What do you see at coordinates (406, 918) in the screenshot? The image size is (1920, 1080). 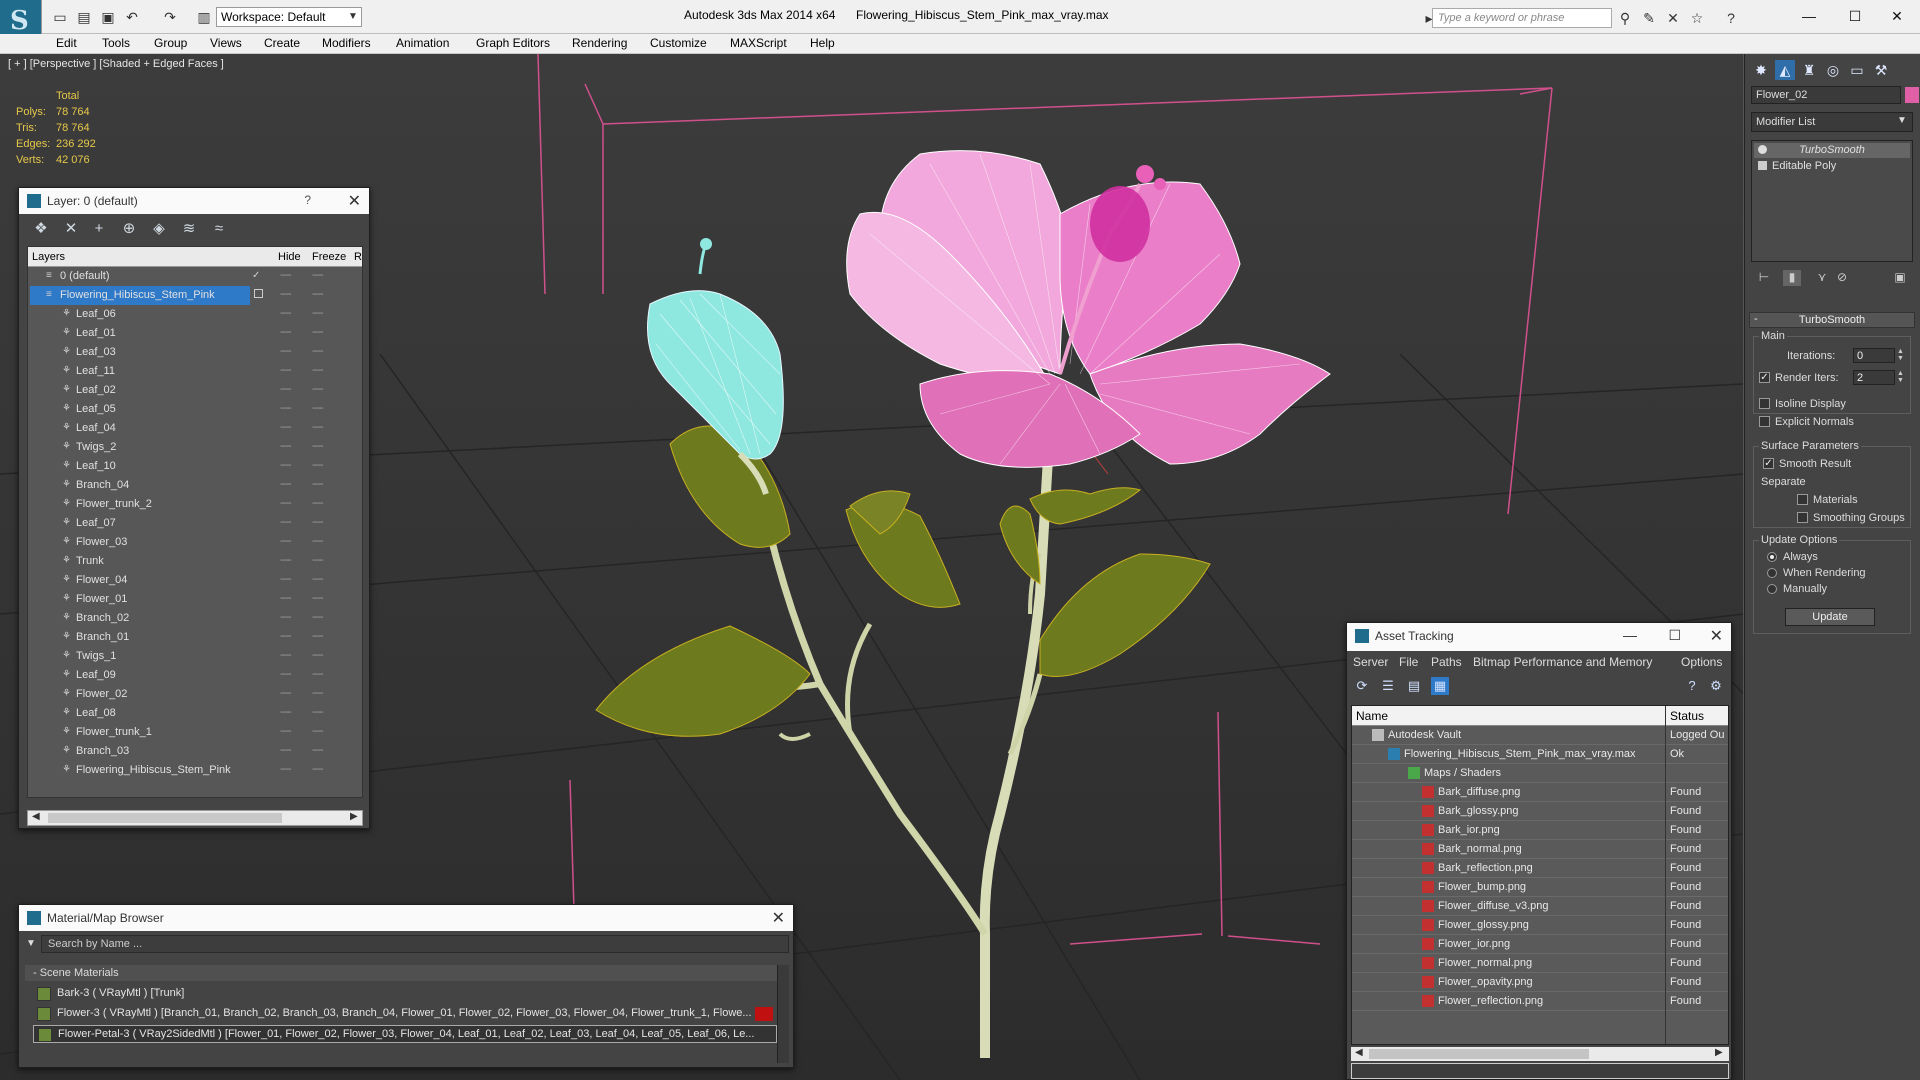 I see `material-browser-titlebar: Material/Map Browser ✕` at bounding box center [406, 918].